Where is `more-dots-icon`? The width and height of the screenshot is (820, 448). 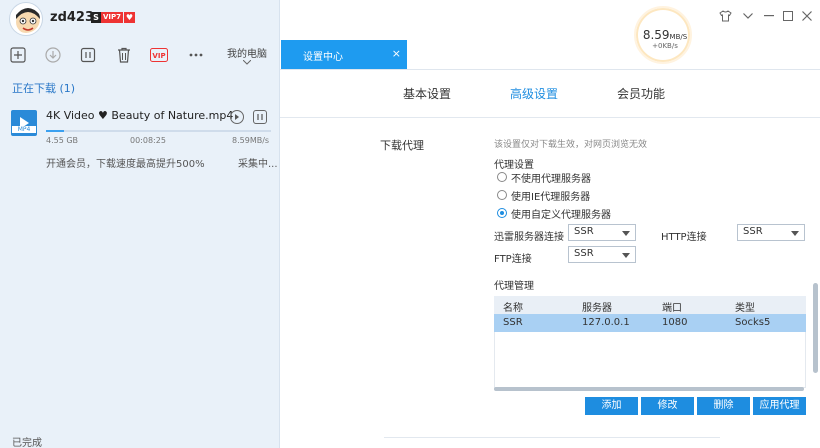
more-dots-icon is located at coordinates (196, 55).